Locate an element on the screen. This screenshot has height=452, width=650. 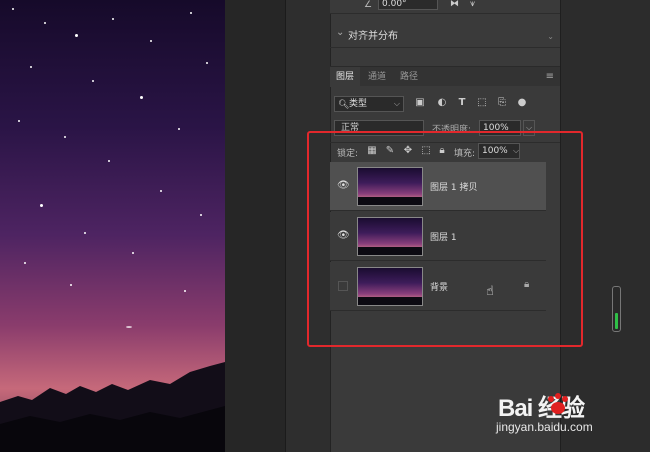
workspace-gap is located at coordinates (255, 226).